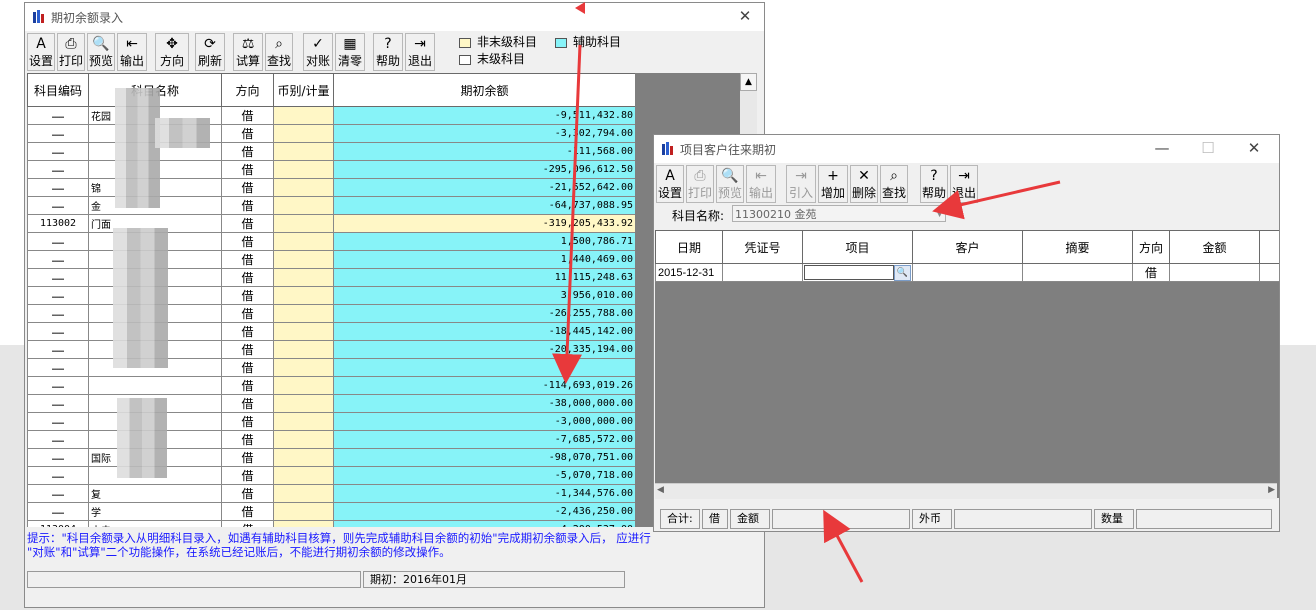  I want to click on search-icon: 🔍, so click(902, 273).